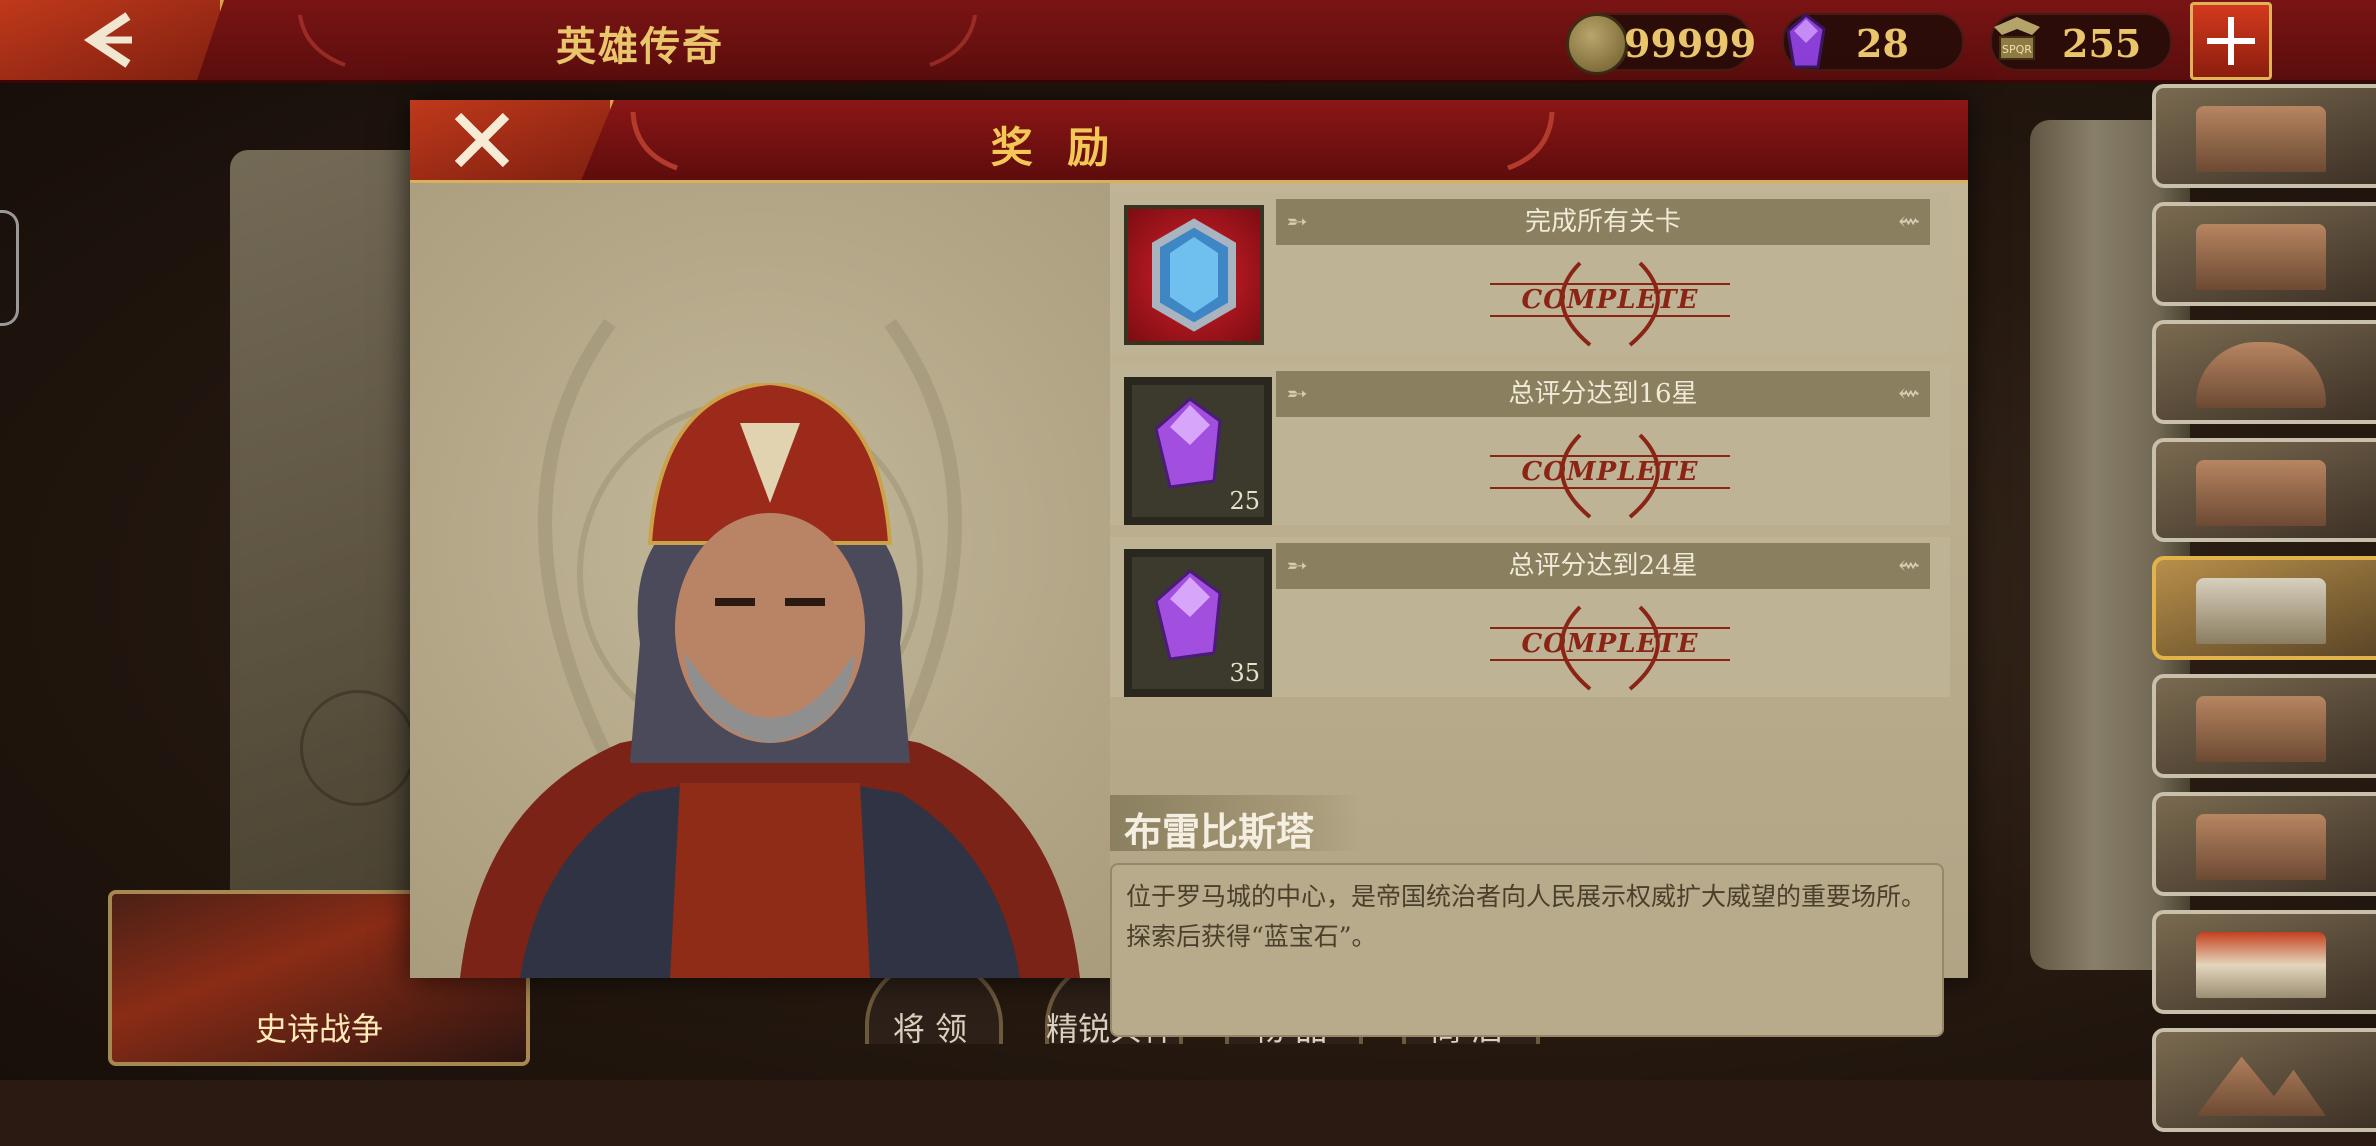 Image resolution: width=2376 pixels, height=1146 pixels. Describe the element at coordinates (1244, 501) in the screenshot. I see `reward-count: 25` at that location.